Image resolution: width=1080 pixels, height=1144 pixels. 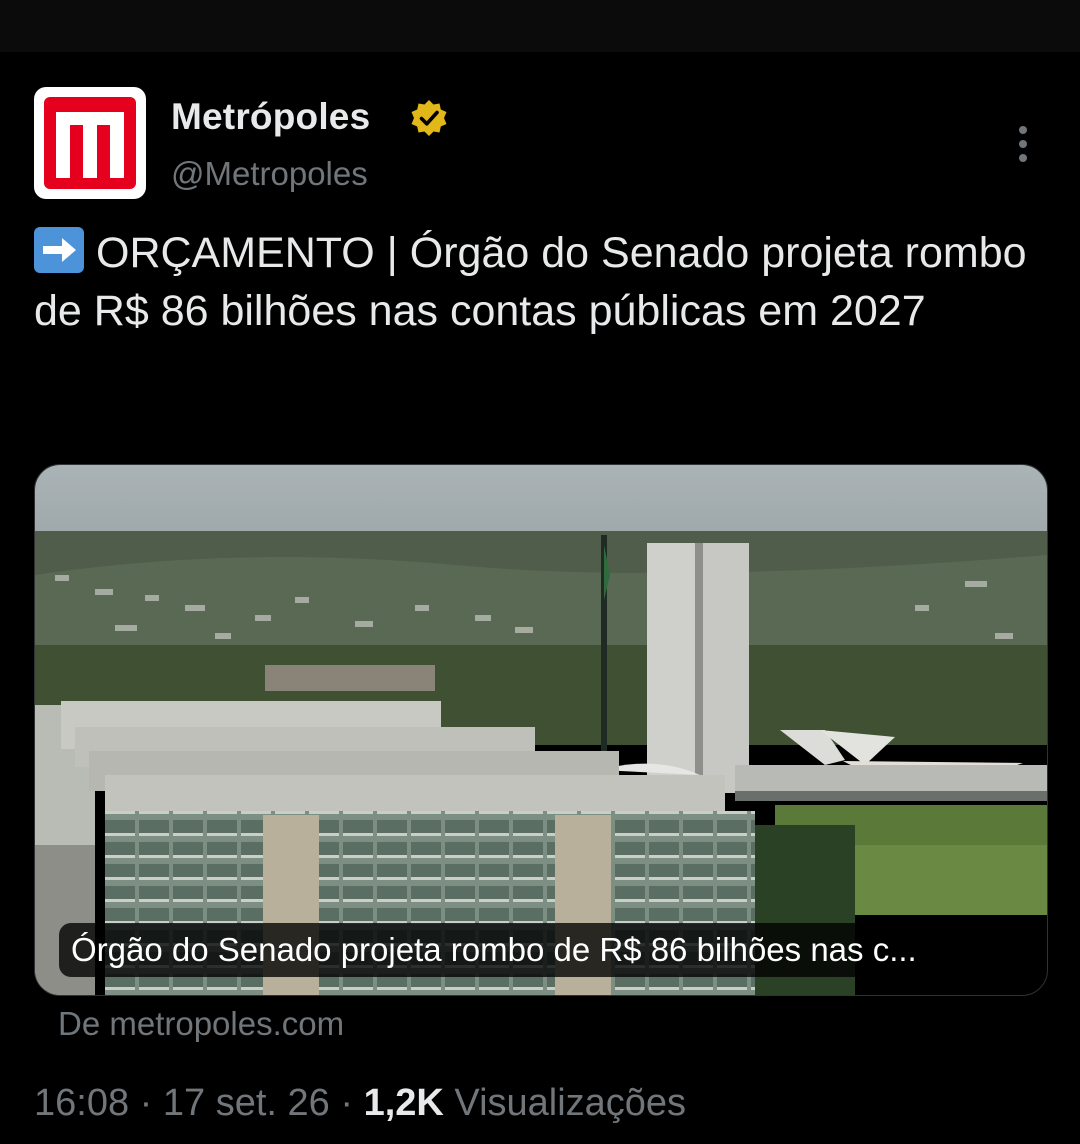 I want to click on author-display-name: Metrópoles, so click(x=270, y=117).